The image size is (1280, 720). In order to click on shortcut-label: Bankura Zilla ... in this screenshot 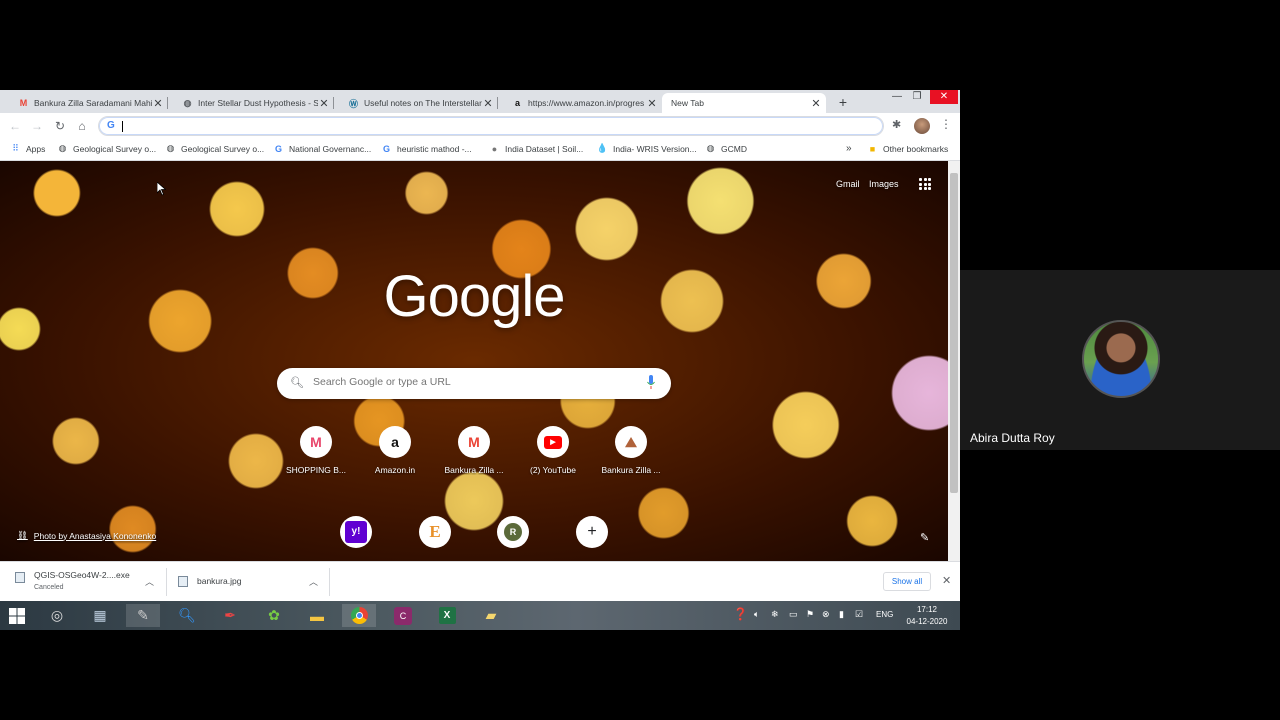, I will do `click(474, 470)`.